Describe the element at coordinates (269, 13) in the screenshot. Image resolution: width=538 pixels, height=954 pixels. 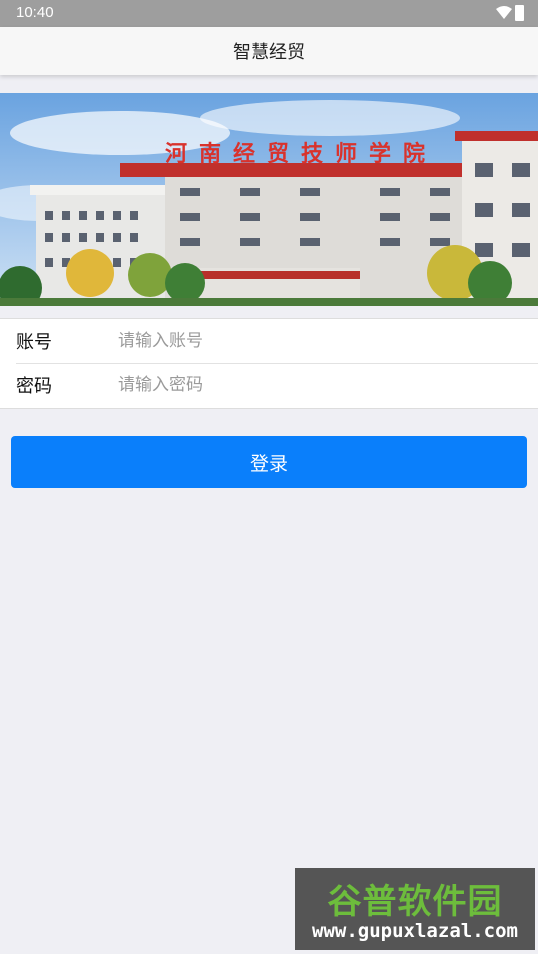
I see `status-bar: 10:40` at that location.